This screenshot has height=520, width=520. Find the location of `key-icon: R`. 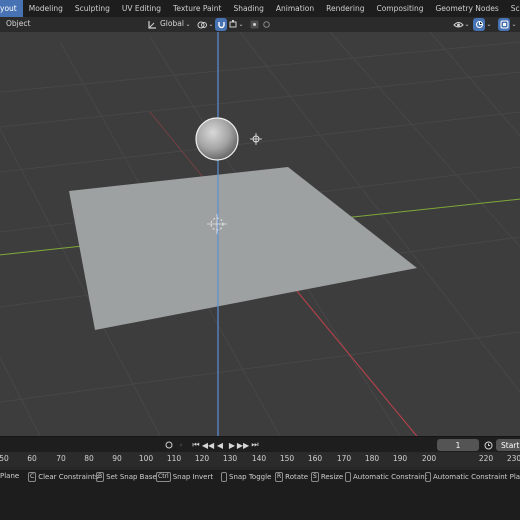

key-icon: R is located at coordinates (279, 477).